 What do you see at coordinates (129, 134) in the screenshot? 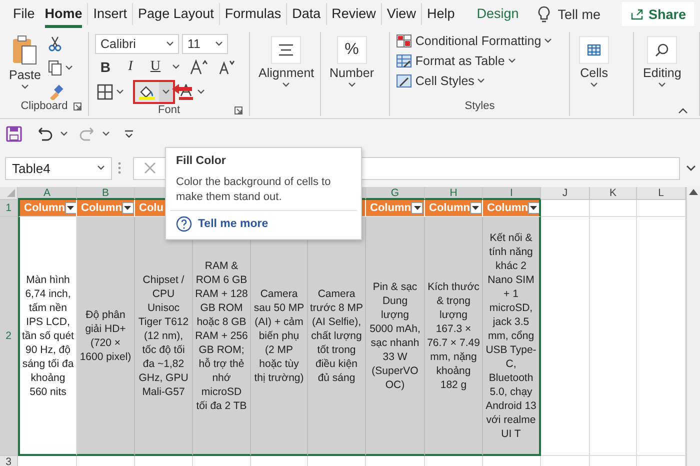
I see `customize-icon` at bounding box center [129, 134].